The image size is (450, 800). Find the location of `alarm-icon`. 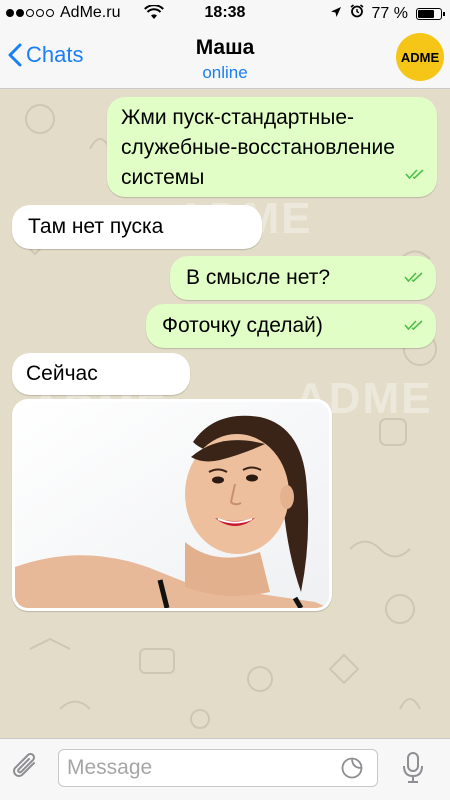

alarm-icon is located at coordinates (357, 13).